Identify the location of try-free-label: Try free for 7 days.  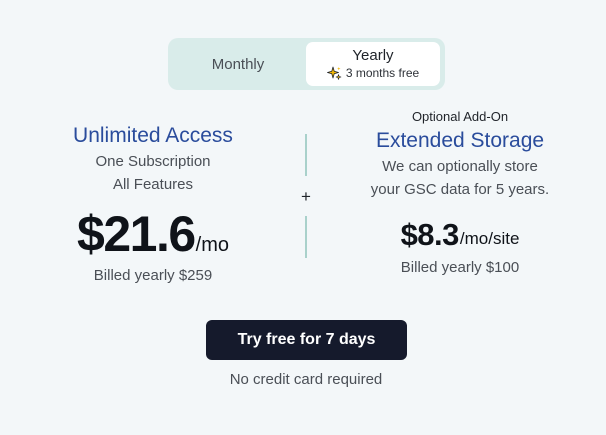
(306, 339).